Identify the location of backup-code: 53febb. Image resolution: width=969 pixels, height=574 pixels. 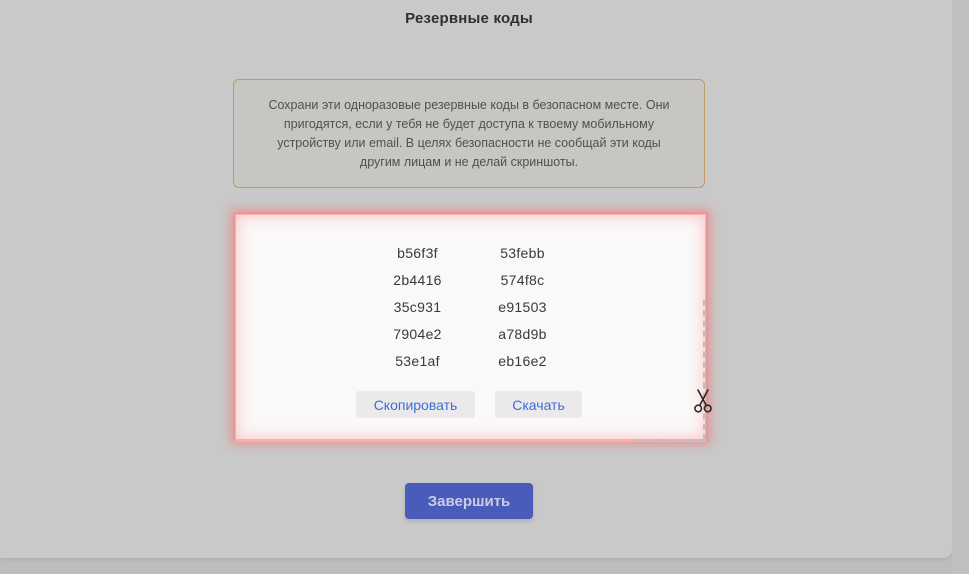
(522, 253).